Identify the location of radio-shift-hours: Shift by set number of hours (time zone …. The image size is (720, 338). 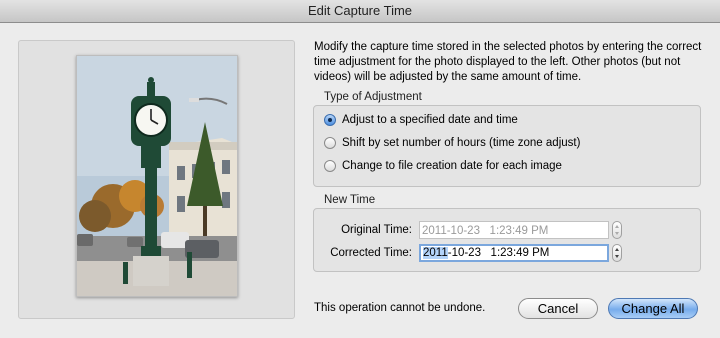
(452, 143).